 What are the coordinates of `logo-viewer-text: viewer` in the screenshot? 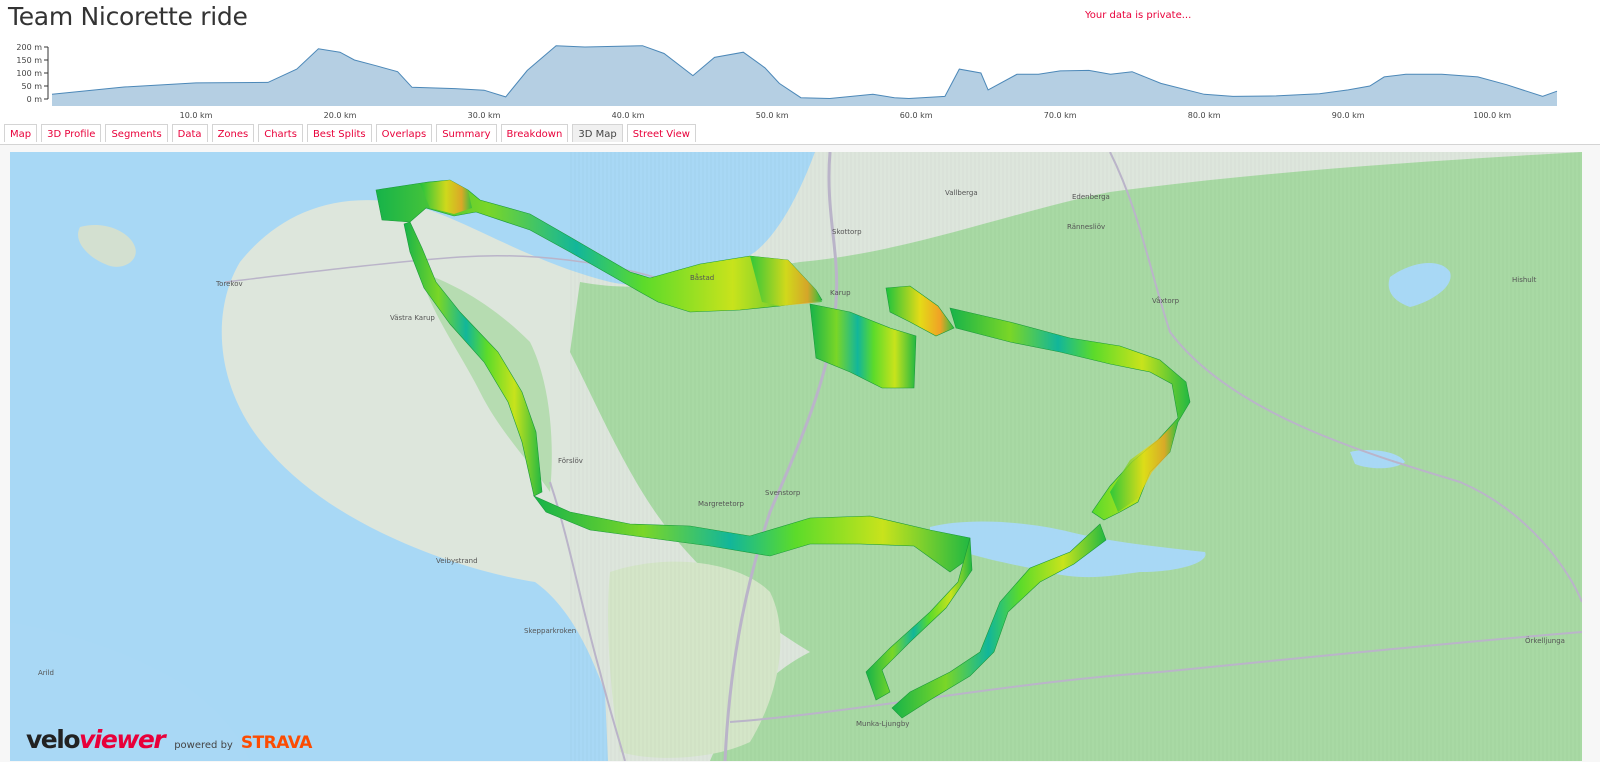 It's located at (122, 739).